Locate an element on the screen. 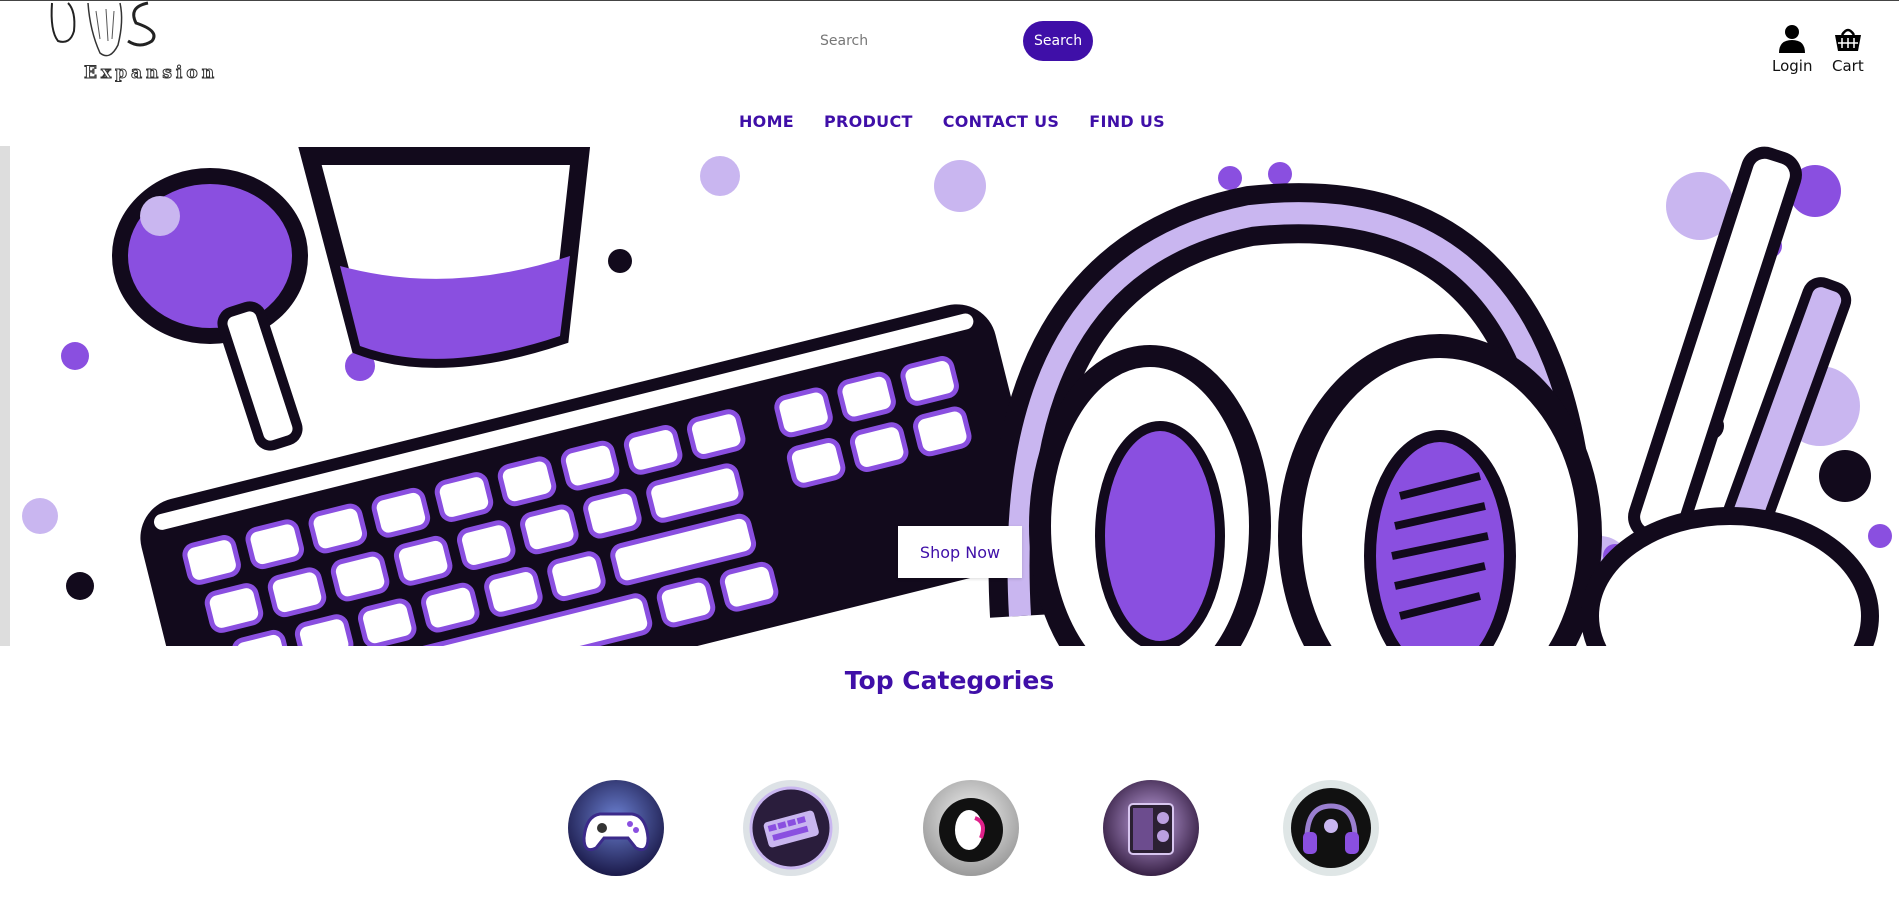 This screenshot has width=1899, height=906. cart-link: Cart is located at coordinates (1848, 49).